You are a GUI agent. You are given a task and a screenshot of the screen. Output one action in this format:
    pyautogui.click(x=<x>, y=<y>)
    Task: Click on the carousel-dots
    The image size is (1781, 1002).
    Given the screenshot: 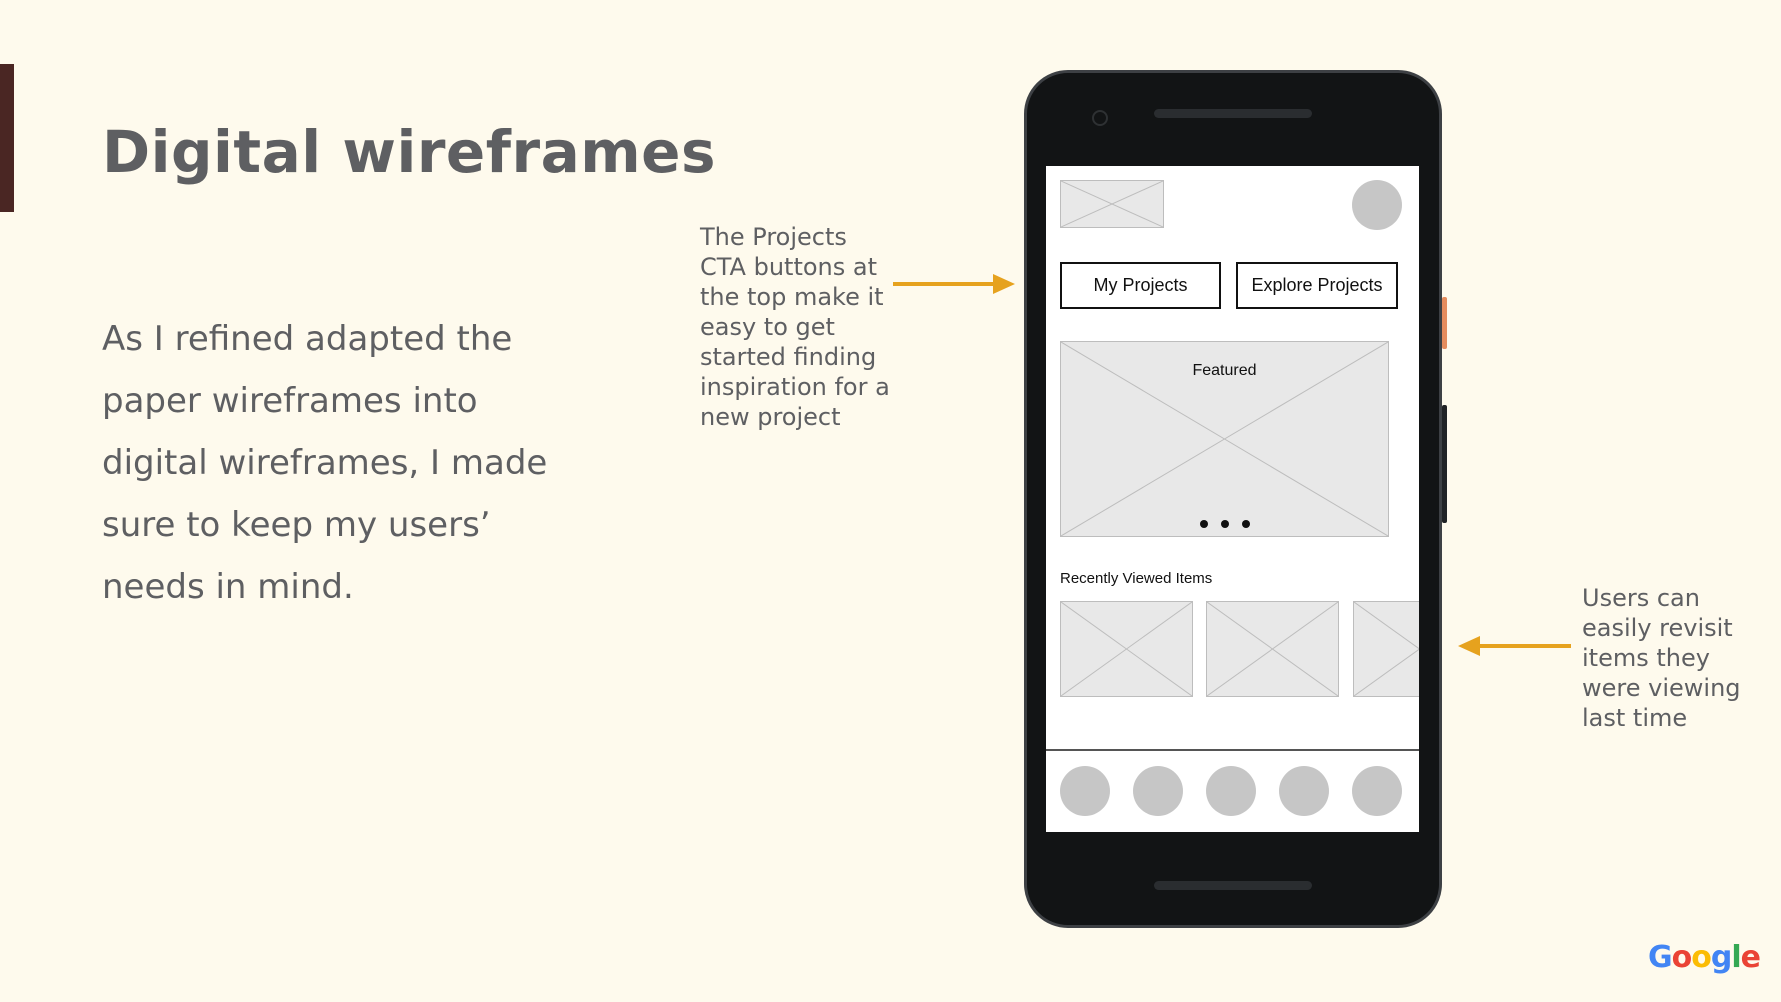 What is the action you would take?
    pyautogui.click(x=1224, y=524)
    